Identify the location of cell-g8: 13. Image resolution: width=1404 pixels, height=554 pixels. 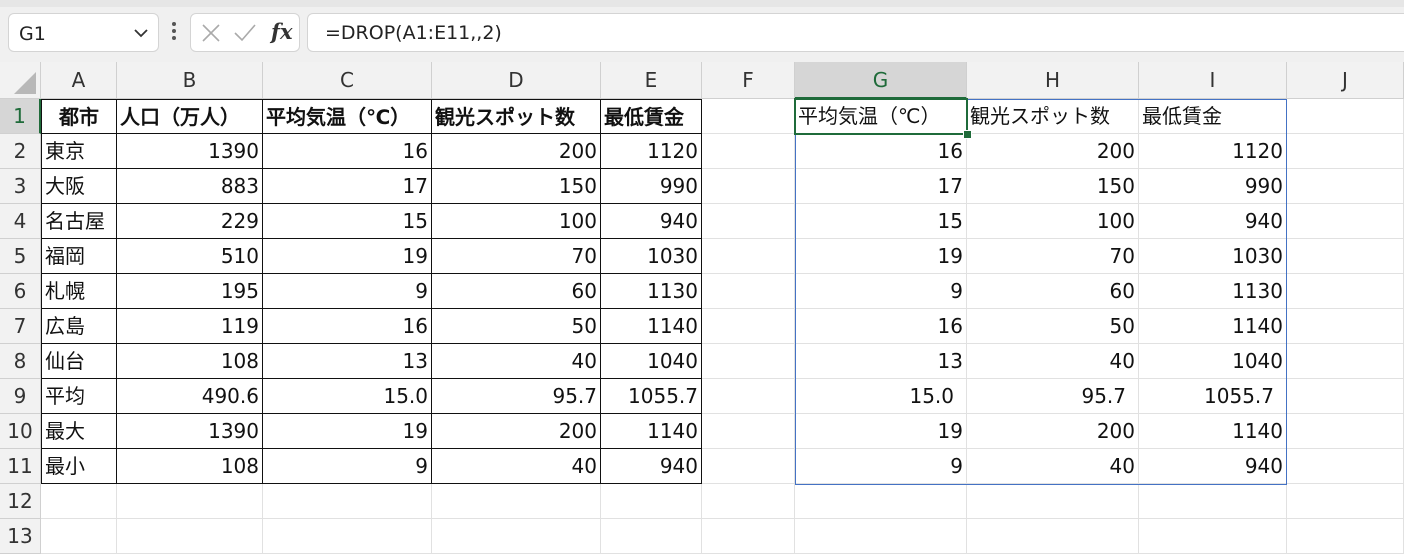
(881, 361).